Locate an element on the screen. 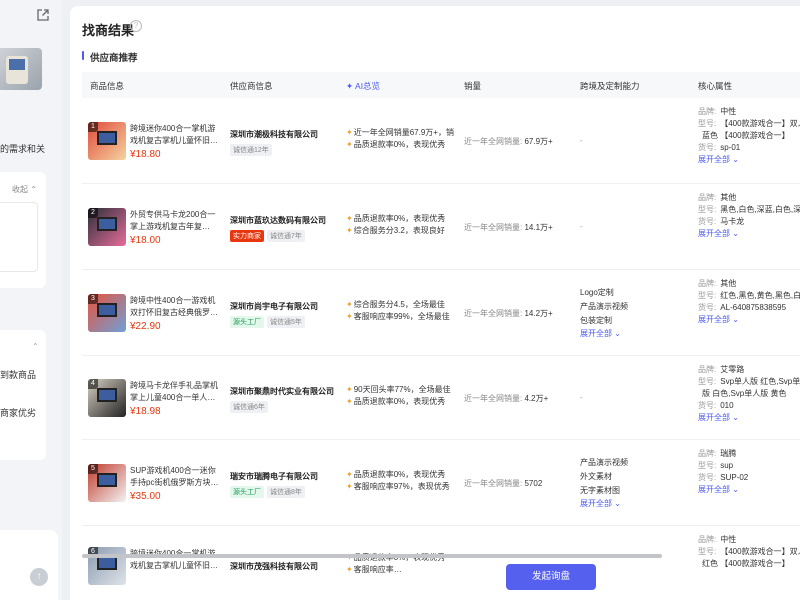 Image resolution: width=800 pixels, height=600 pixels. attribute-line: 品牌: 艾零路 is located at coordinates (721, 369).